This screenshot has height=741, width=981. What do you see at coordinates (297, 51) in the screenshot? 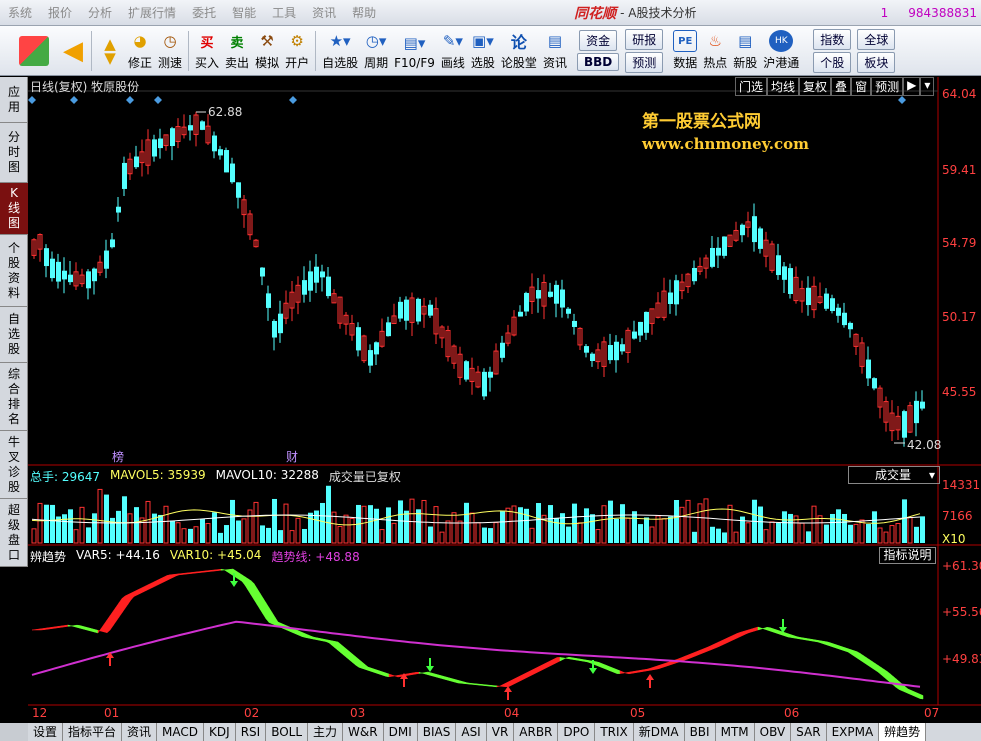
I see `open-account-button: ⚙ 开户` at bounding box center [297, 51].